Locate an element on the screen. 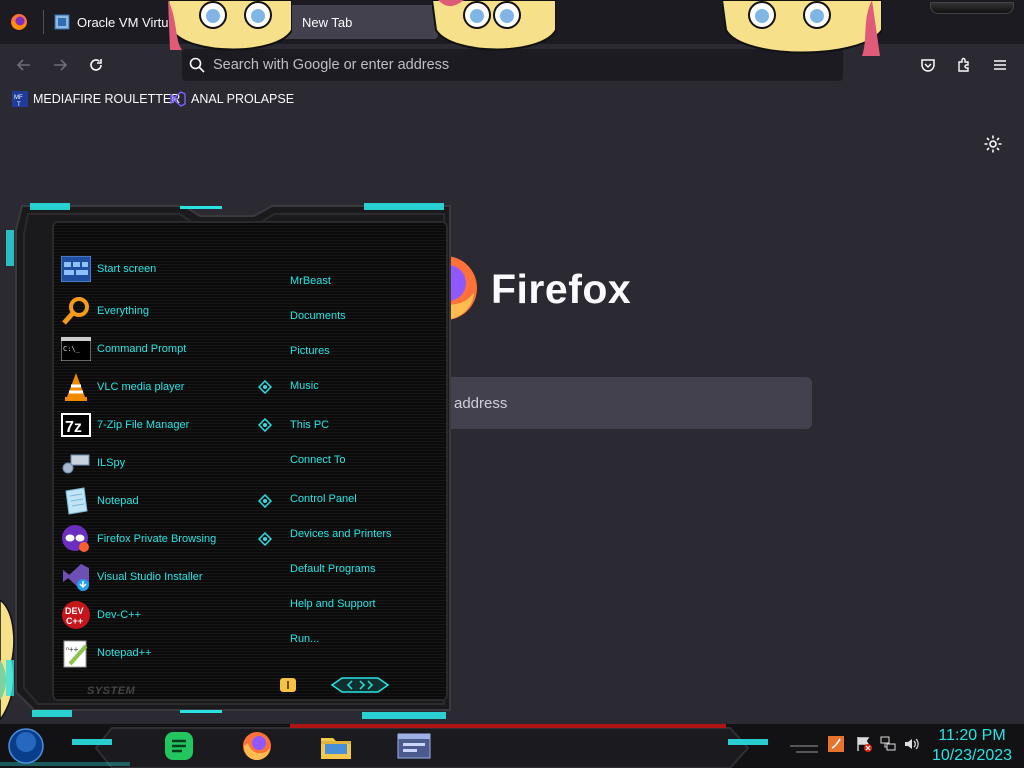  app-label: Start screen is located at coordinates (127, 269).